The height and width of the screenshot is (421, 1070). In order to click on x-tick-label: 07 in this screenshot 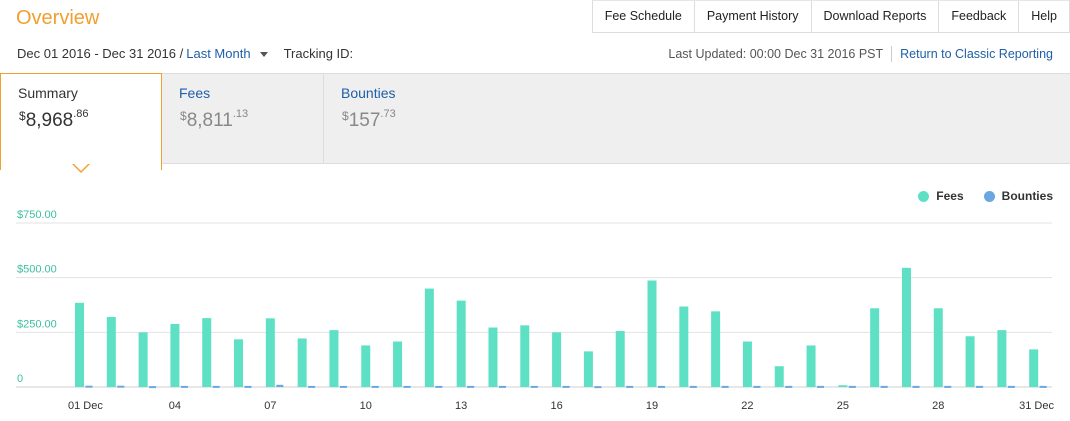, I will do `click(270, 406)`.